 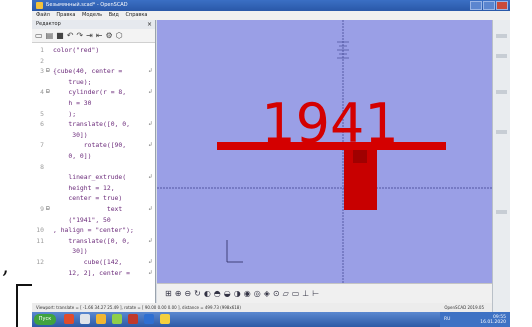 What do you see at coordinates (93, 156) in the screenshot?
I see `code-line: 0, 0])` at bounding box center [93, 156].